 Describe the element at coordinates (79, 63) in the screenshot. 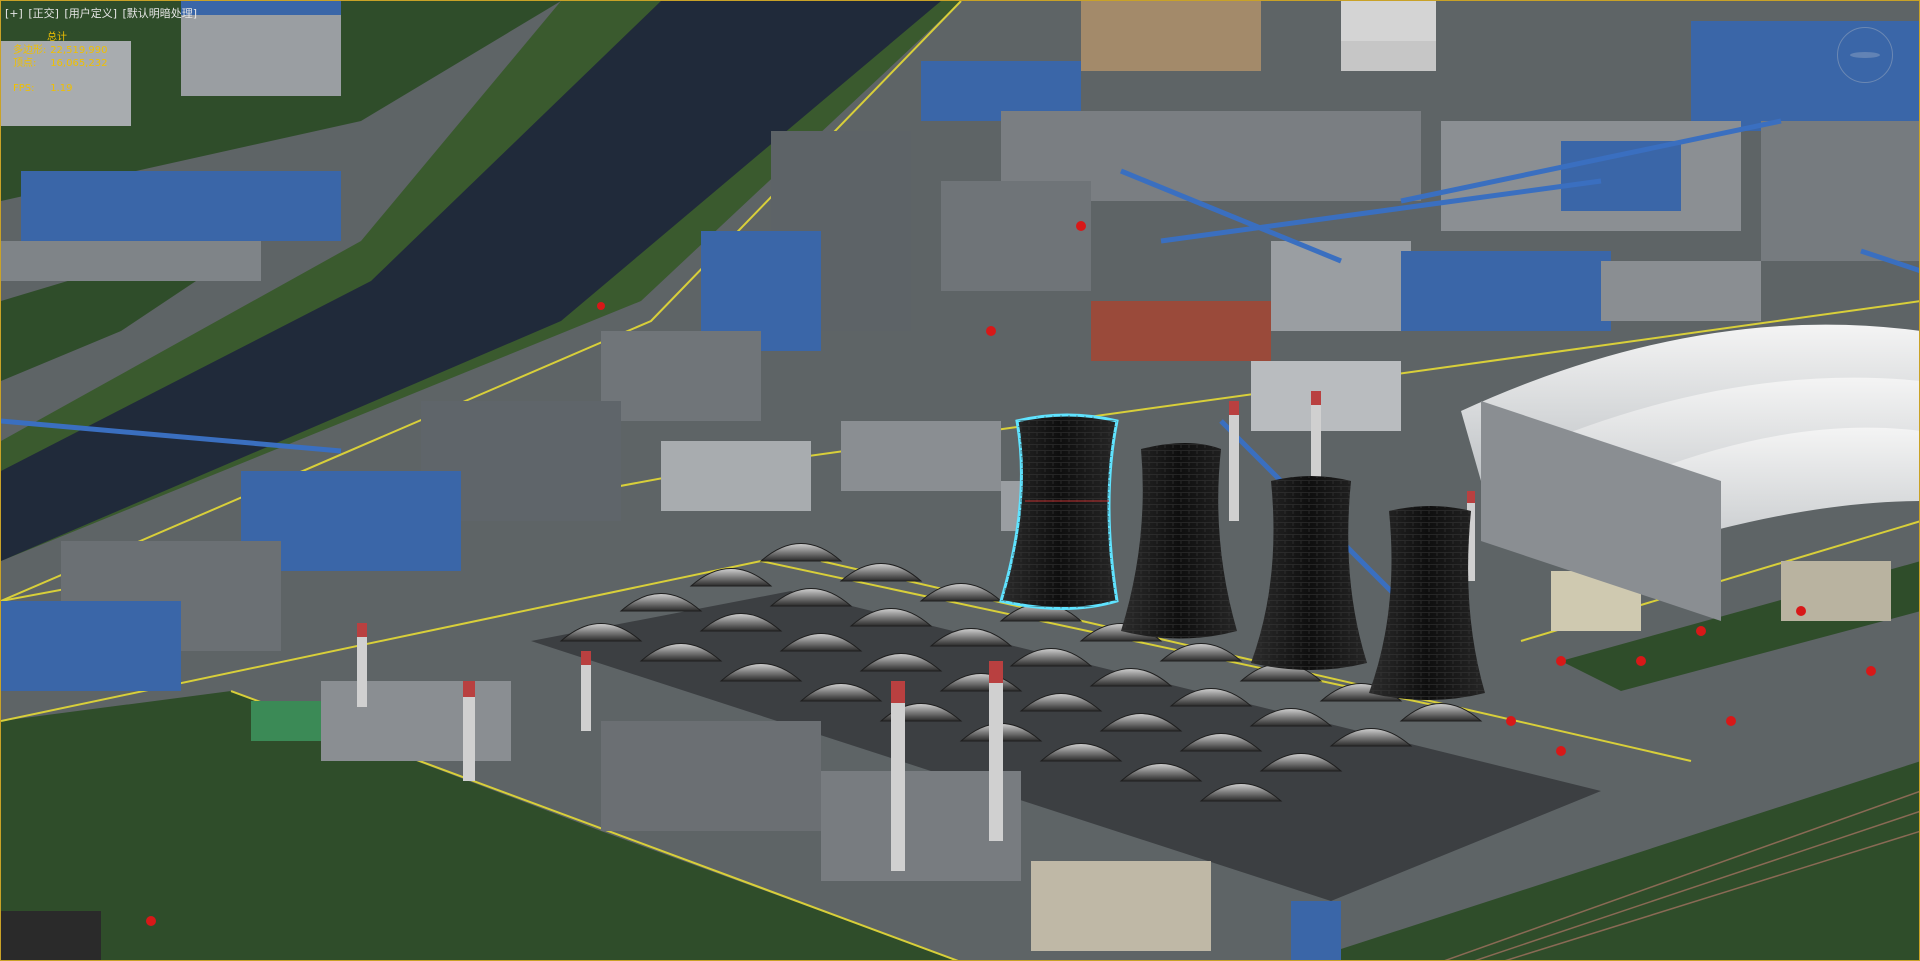

I see `stats-value: 16,065,232` at that location.